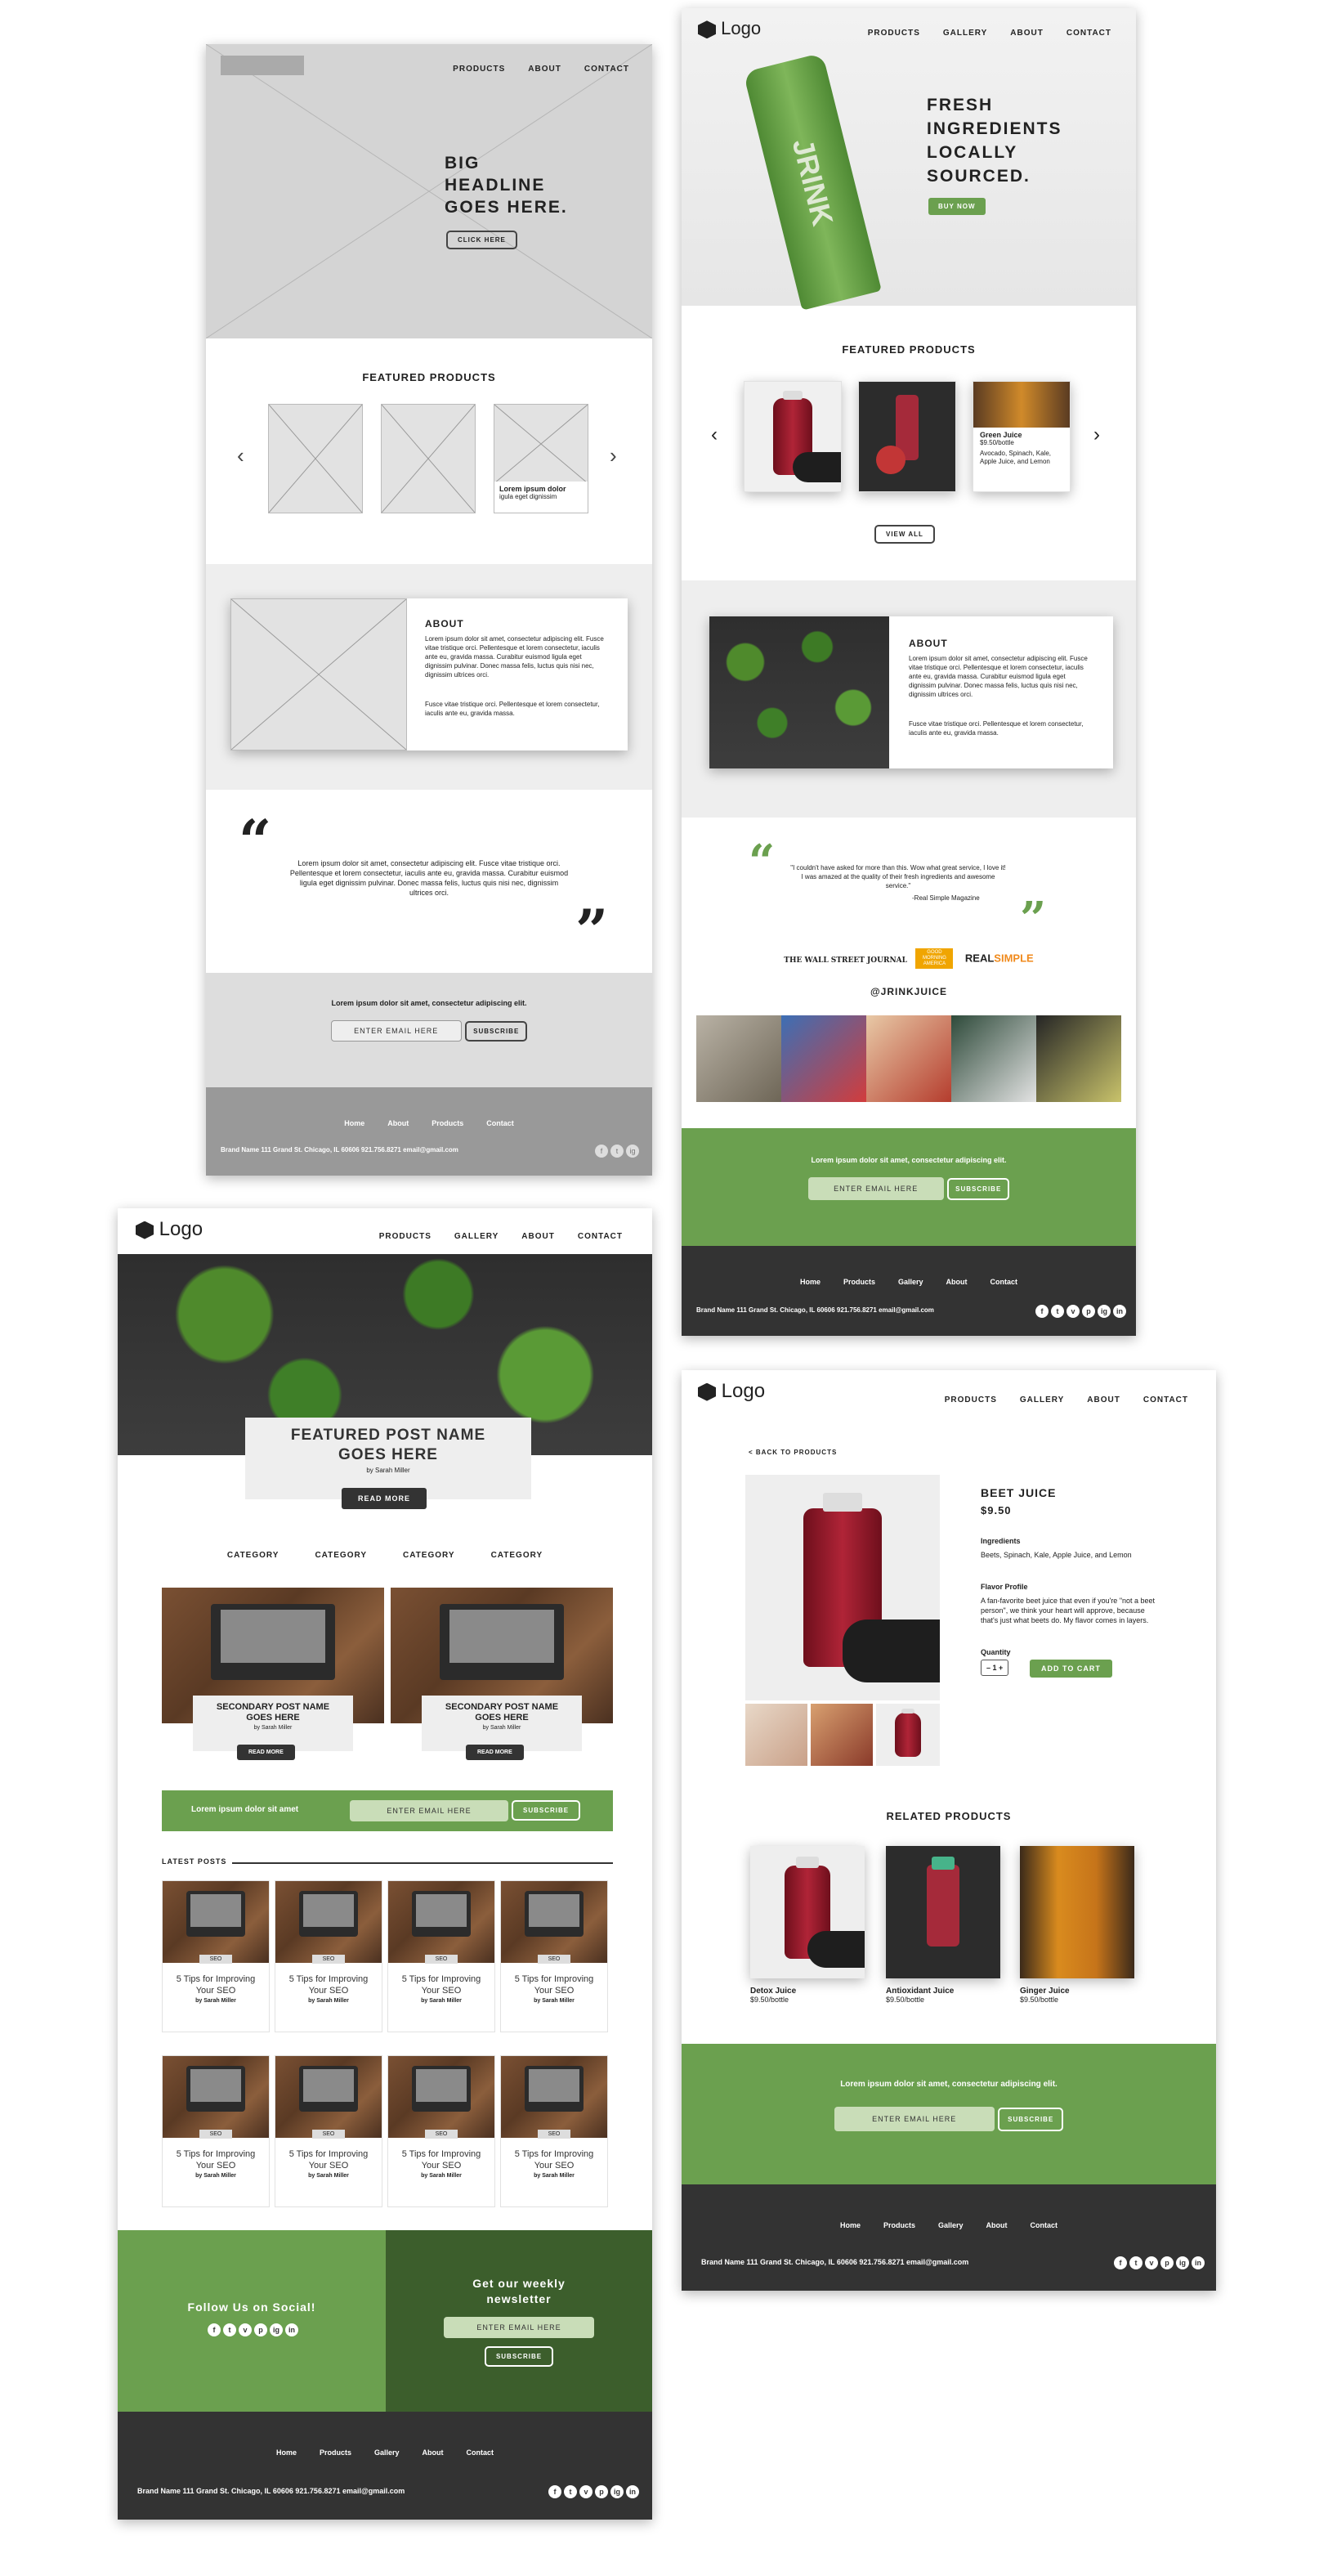 Image resolution: width=1337 pixels, height=2576 pixels. Describe the element at coordinates (266, 1752) in the screenshot. I see `secondary-read-more-button: READ MORE` at that location.